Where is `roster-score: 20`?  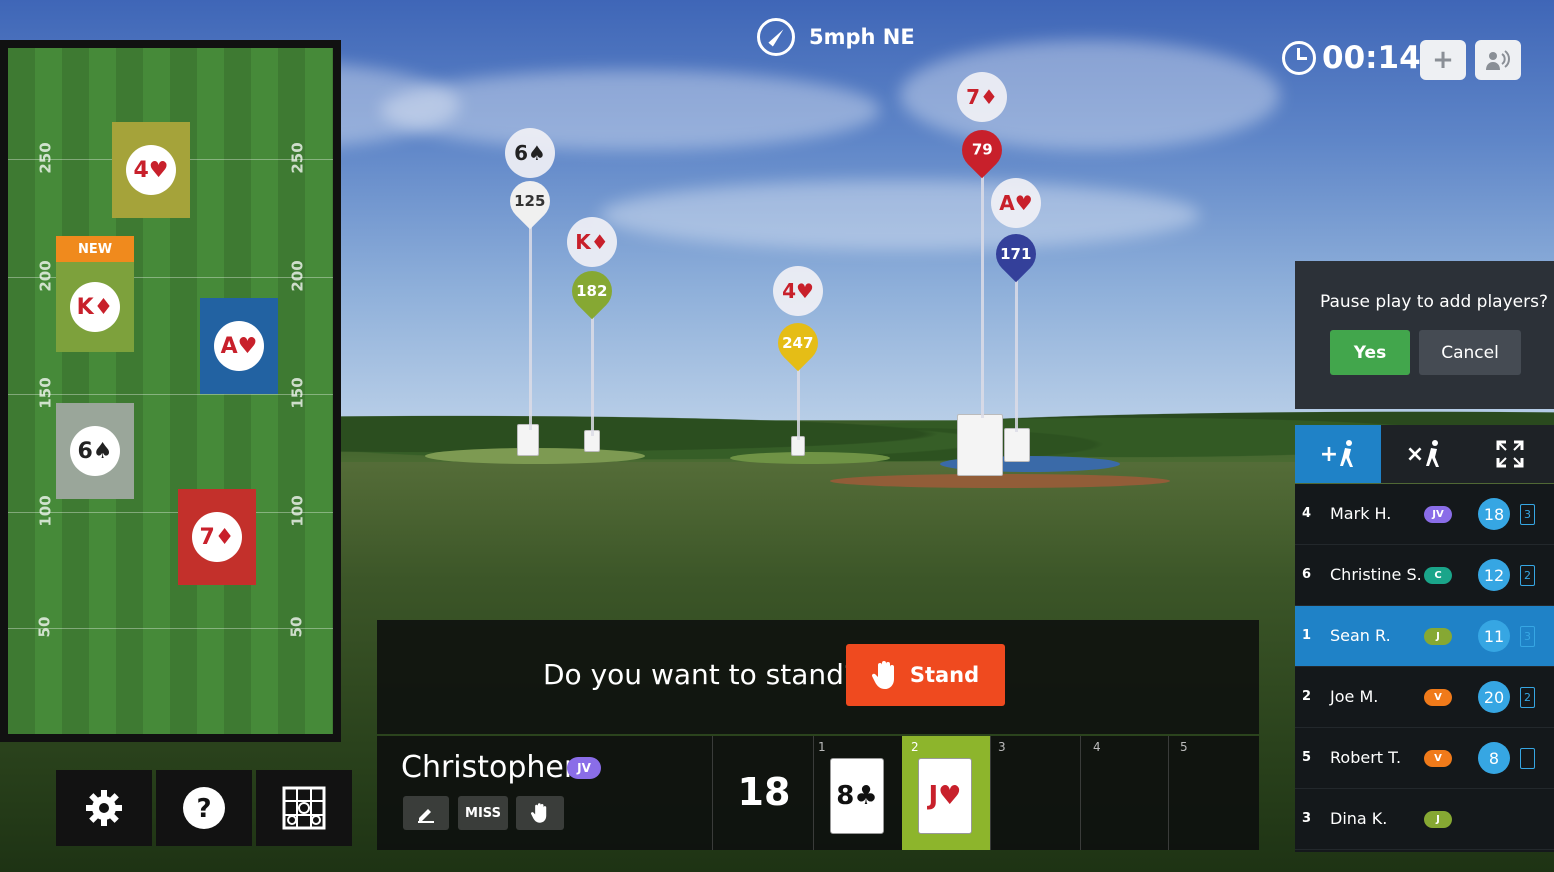 roster-score: 20 is located at coordinates (1494, 697).